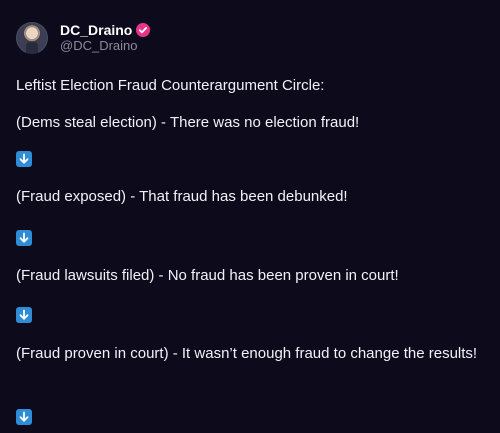  I want to click on author-names: DC_Draino @DC_Draino, so click(105, 38).